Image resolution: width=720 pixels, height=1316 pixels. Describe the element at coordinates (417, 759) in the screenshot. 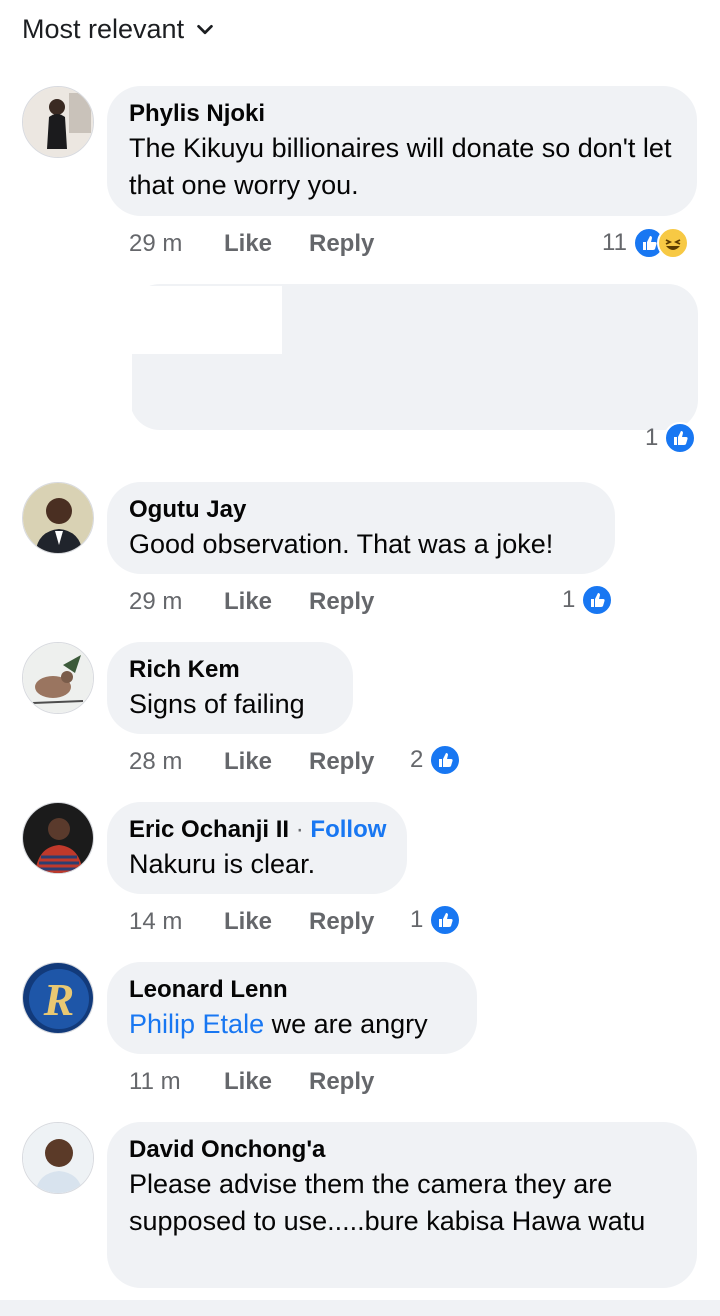

I see `reaction-count: 2` at that location.